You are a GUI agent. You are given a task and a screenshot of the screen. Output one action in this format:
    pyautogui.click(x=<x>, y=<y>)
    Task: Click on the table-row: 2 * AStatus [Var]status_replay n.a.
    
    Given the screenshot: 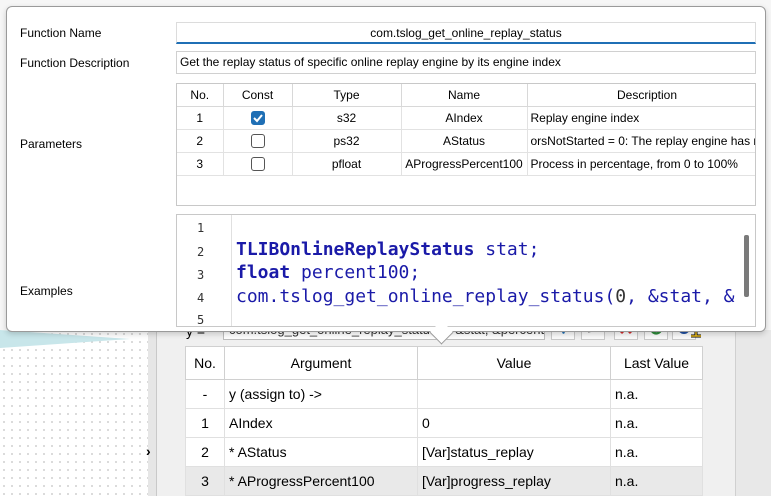 What is the action you would take?
    pyautogui.click(x=444, y=452)
    